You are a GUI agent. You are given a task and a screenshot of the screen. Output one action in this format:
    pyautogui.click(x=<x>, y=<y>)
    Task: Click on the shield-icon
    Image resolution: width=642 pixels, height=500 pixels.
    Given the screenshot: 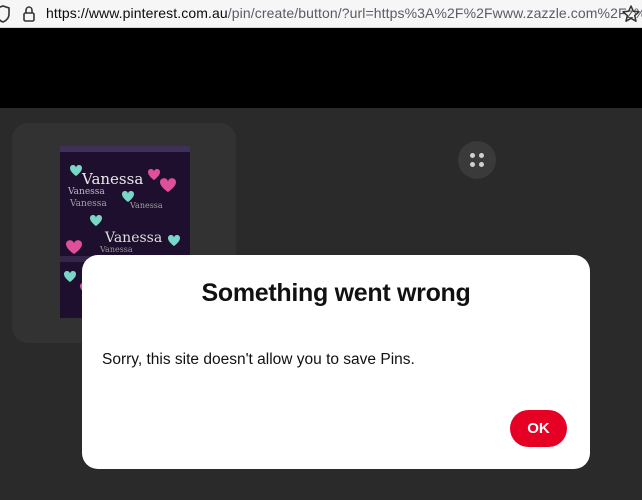 What is the action you would take?
    pyautogui.click(x=5, y=16)
    